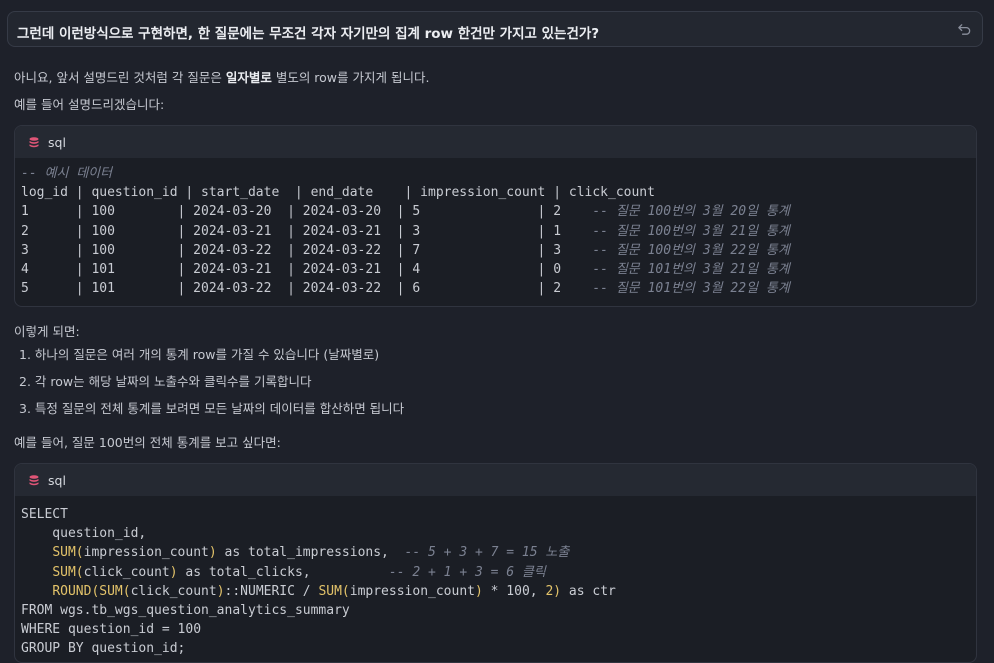  I want to click on code-line: WHERE question_id = 100, so click(498, 629).